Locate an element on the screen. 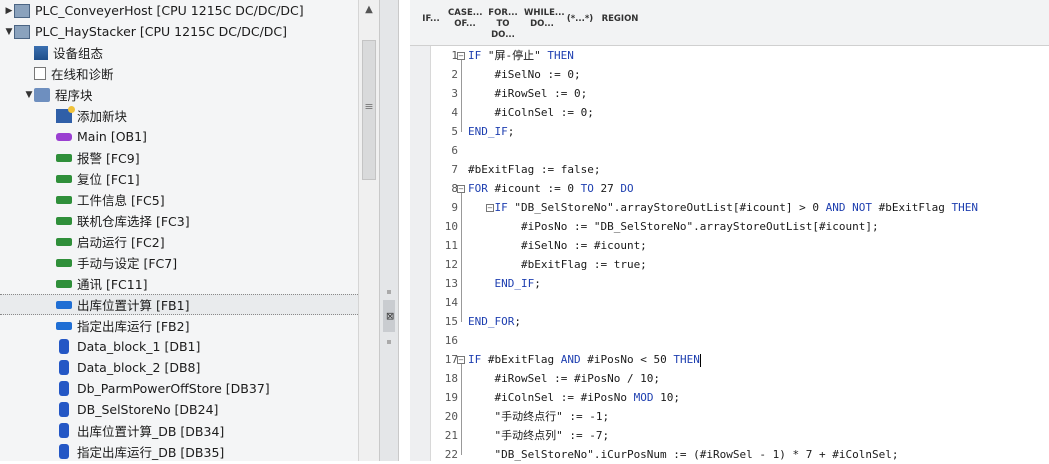 This screenshot has width=1049, height=464. code-line: #iSelNo := #icount; is located at coordinates (758, 245).